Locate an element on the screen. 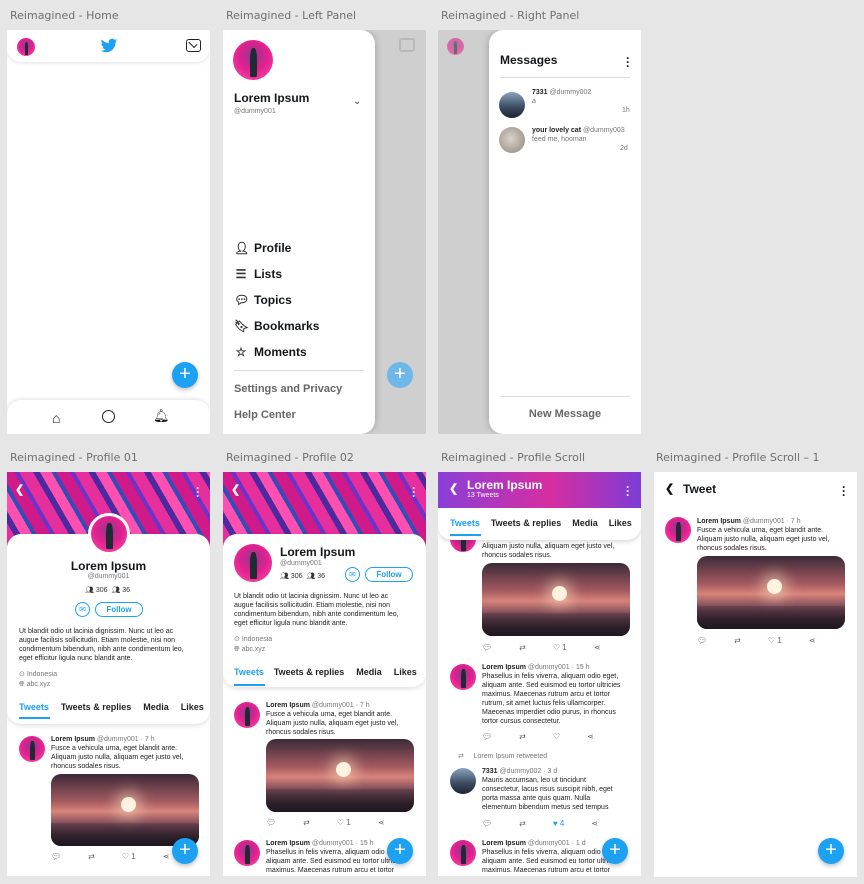 Image resolution: width=864 pixels, height=884 pixels. like-icon-active: ♥ 4 is located at coordinates (558, 823).